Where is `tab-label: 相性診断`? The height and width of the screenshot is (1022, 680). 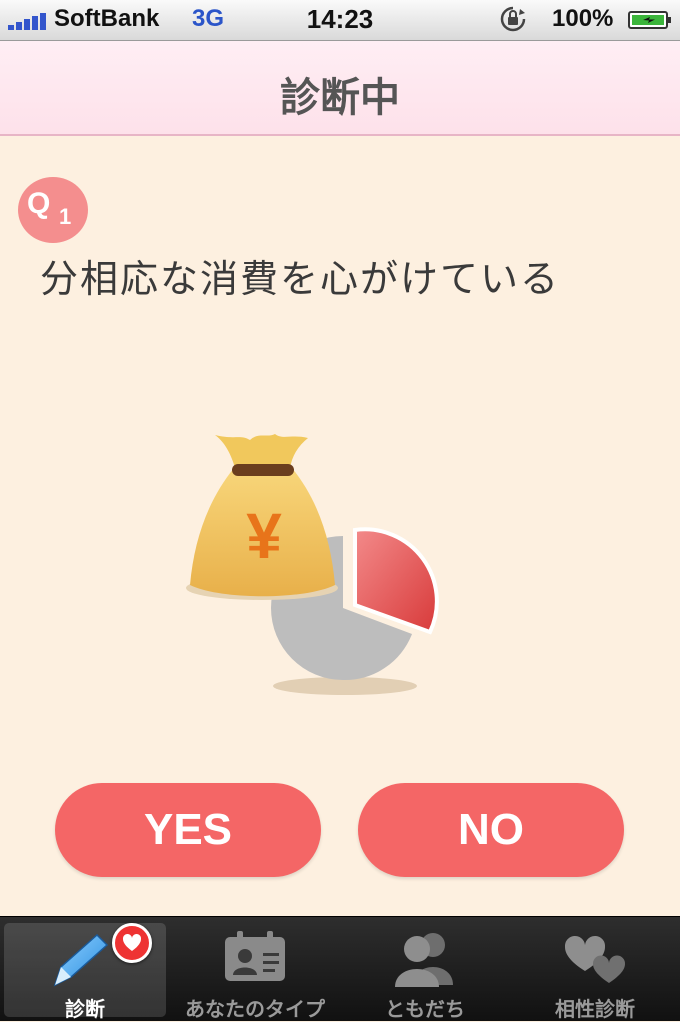 tab-label: 相性診断 is located at coordinates (595, 1009).